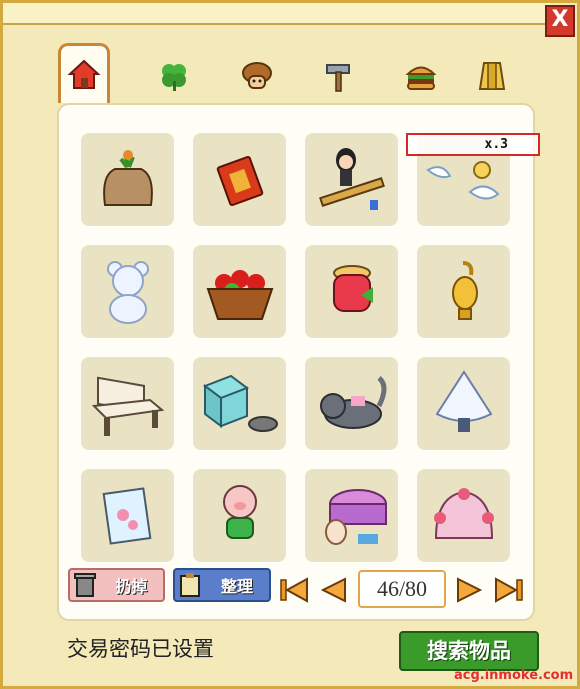 The height and width of the screenshot is (689, 580). I want to click on tab-tools, so click(339, 76).